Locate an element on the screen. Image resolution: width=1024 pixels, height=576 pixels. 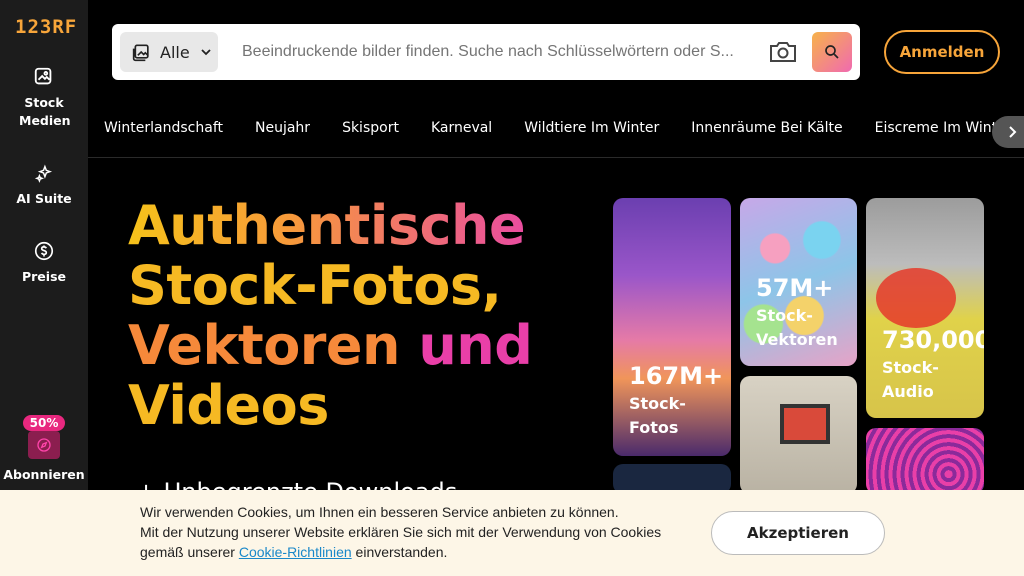
card-stock-audio: 730,000+ Stock-Audio is located at coordinates (925, 308).